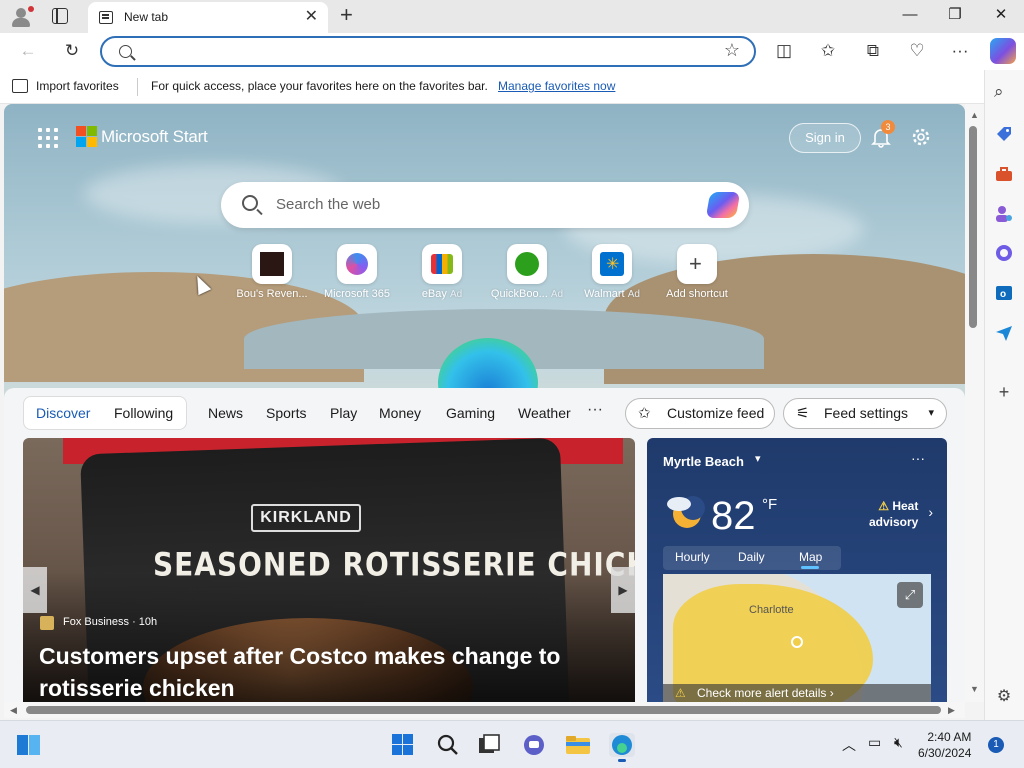  What do you see at coordinates (346, 15) in the screenshot?
I see `new-tab-button: +` at bounding box center [346, 15].